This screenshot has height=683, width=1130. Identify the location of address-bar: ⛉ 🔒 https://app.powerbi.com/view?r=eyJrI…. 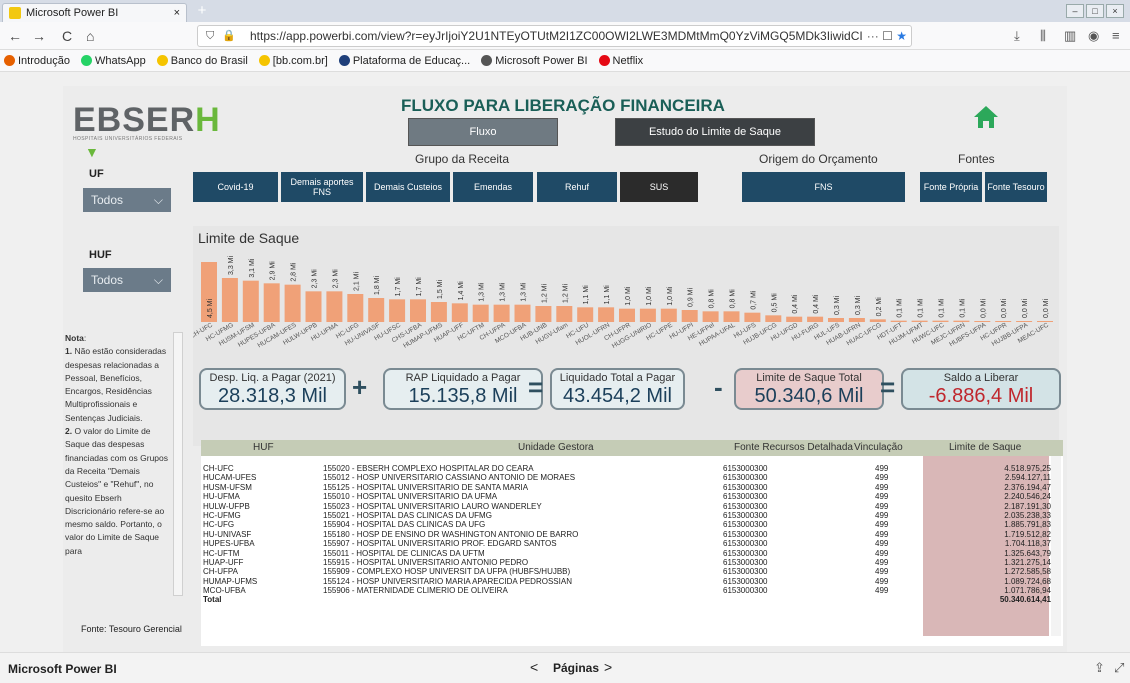
(554, 36).